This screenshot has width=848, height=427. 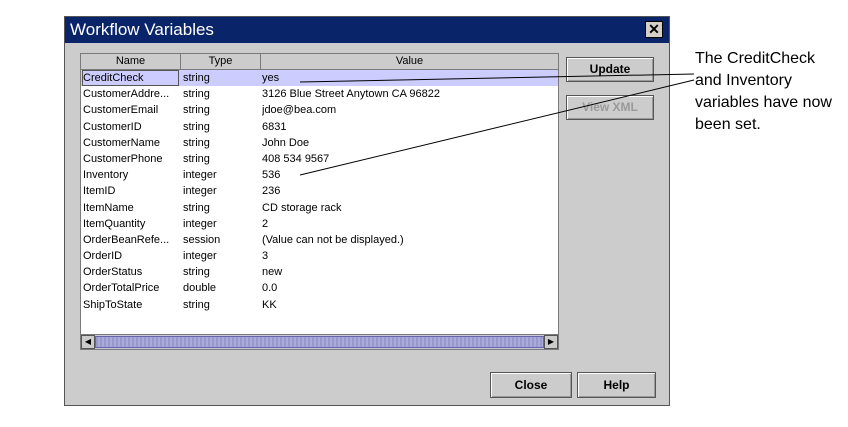 I want to click on callout-line-inventory, so click(x=497, y=127).